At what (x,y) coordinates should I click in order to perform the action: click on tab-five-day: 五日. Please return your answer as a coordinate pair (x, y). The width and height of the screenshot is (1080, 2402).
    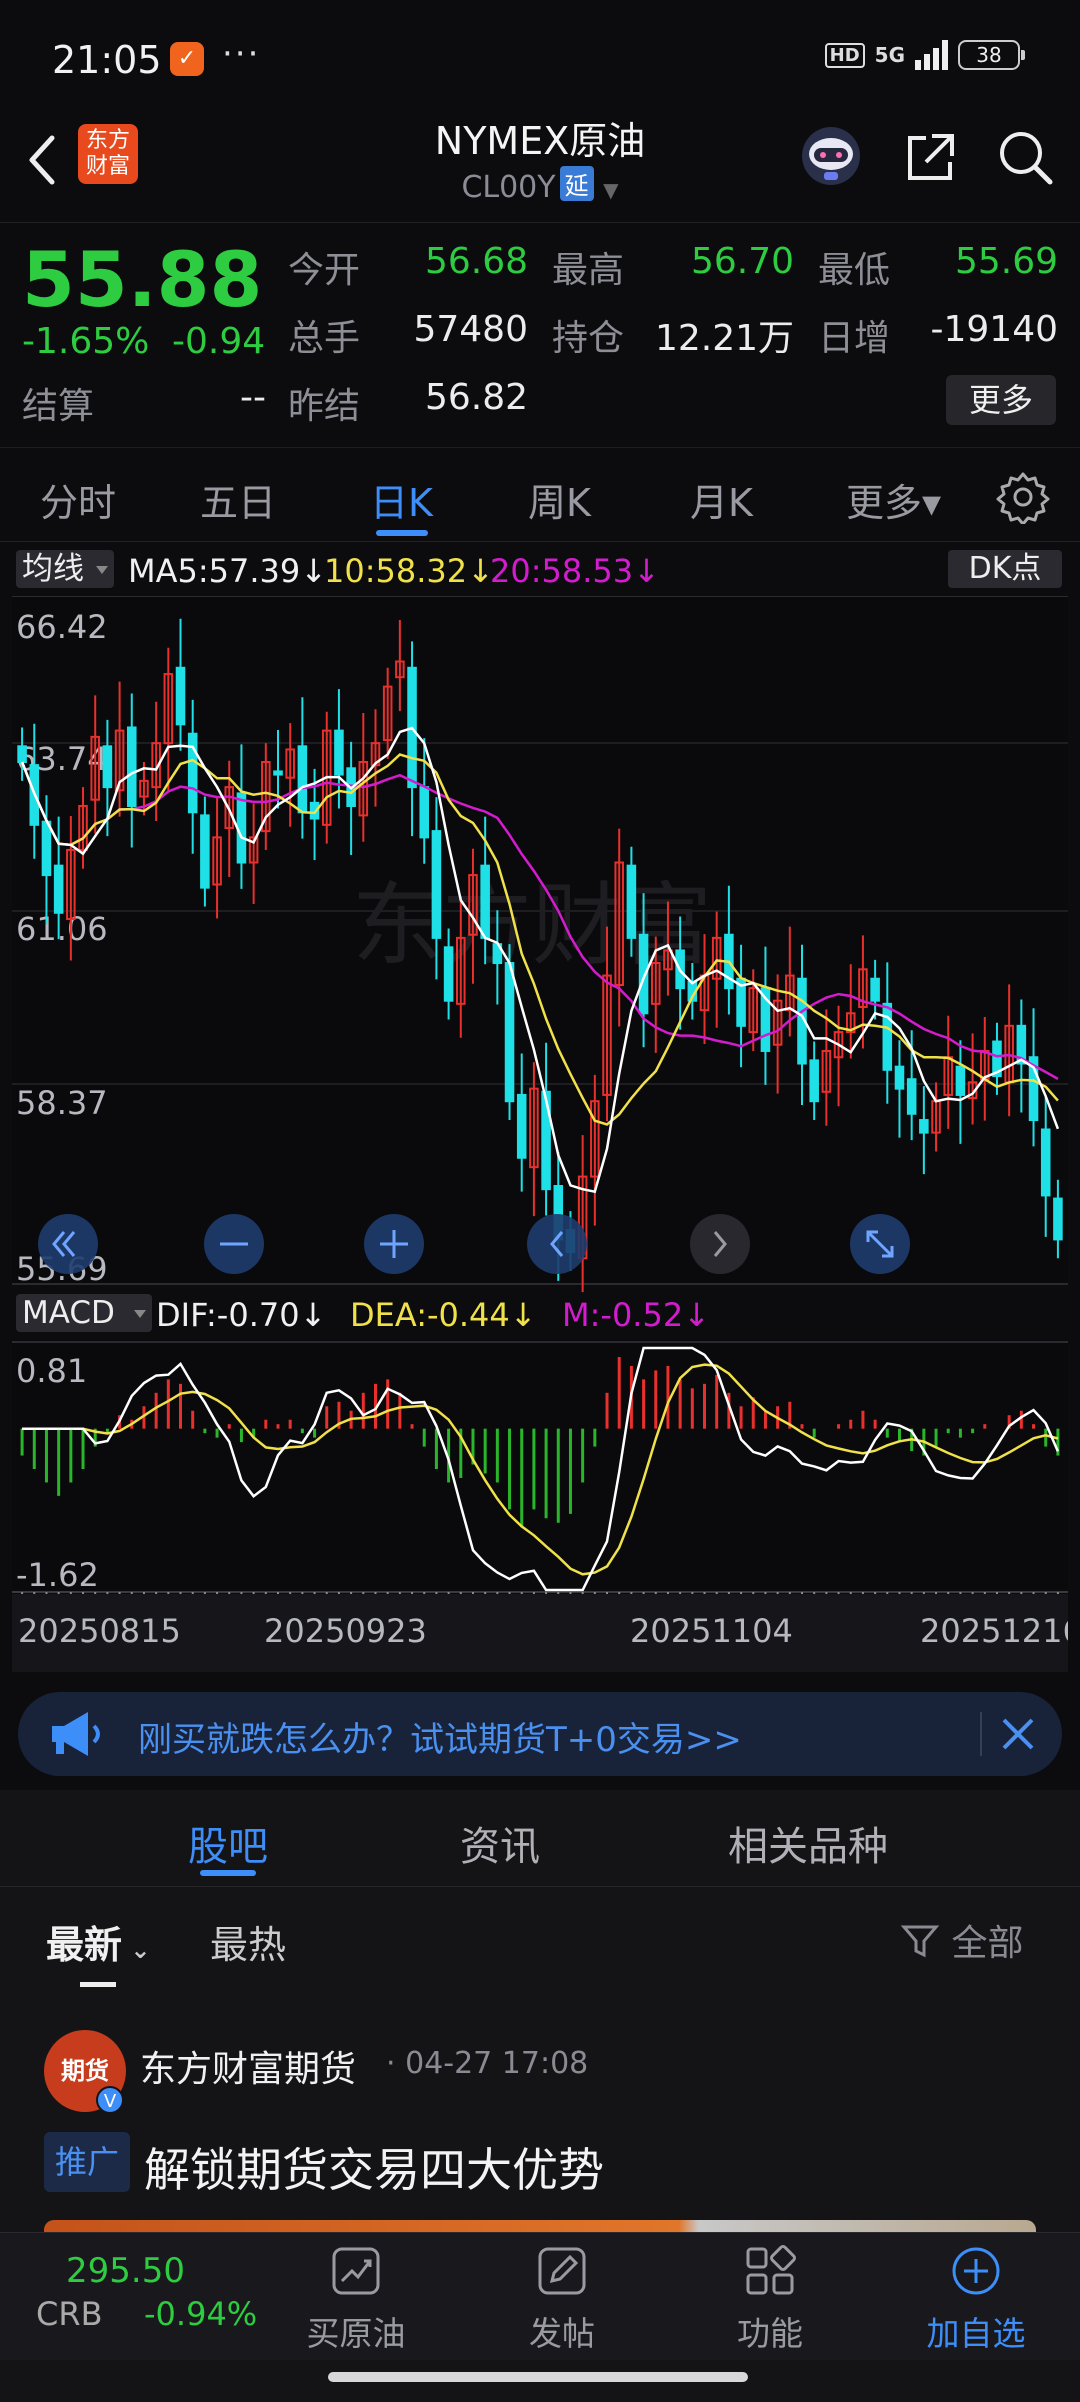
    Looking at the image, I should click on (238, 499).